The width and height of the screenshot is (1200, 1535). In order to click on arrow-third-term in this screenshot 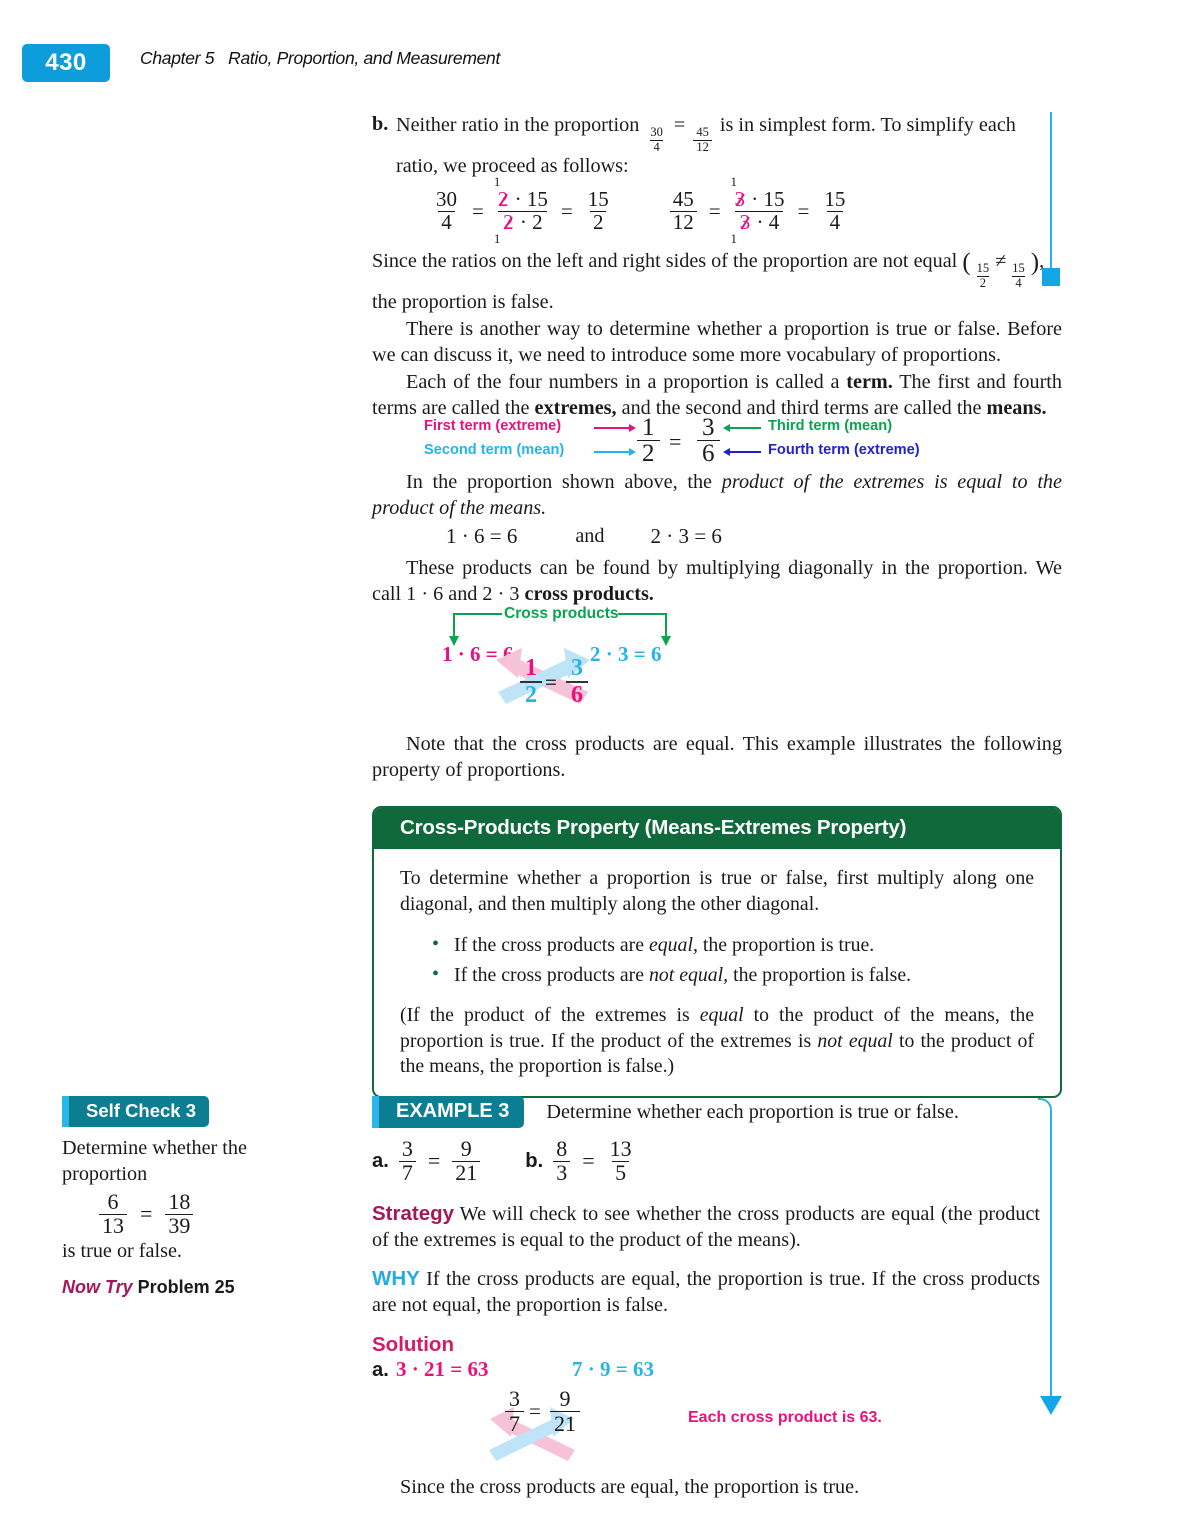, I will do `click(742, 427)`.